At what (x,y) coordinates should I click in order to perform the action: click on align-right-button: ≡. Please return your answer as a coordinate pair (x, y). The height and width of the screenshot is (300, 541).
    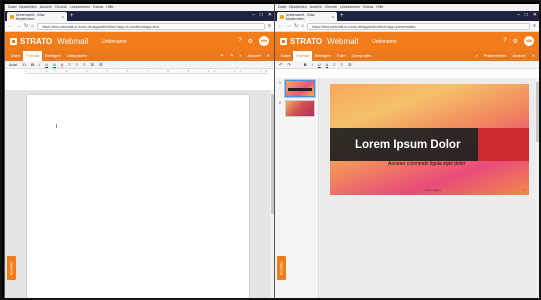
    Looking at the image, I should click on (84, 64).